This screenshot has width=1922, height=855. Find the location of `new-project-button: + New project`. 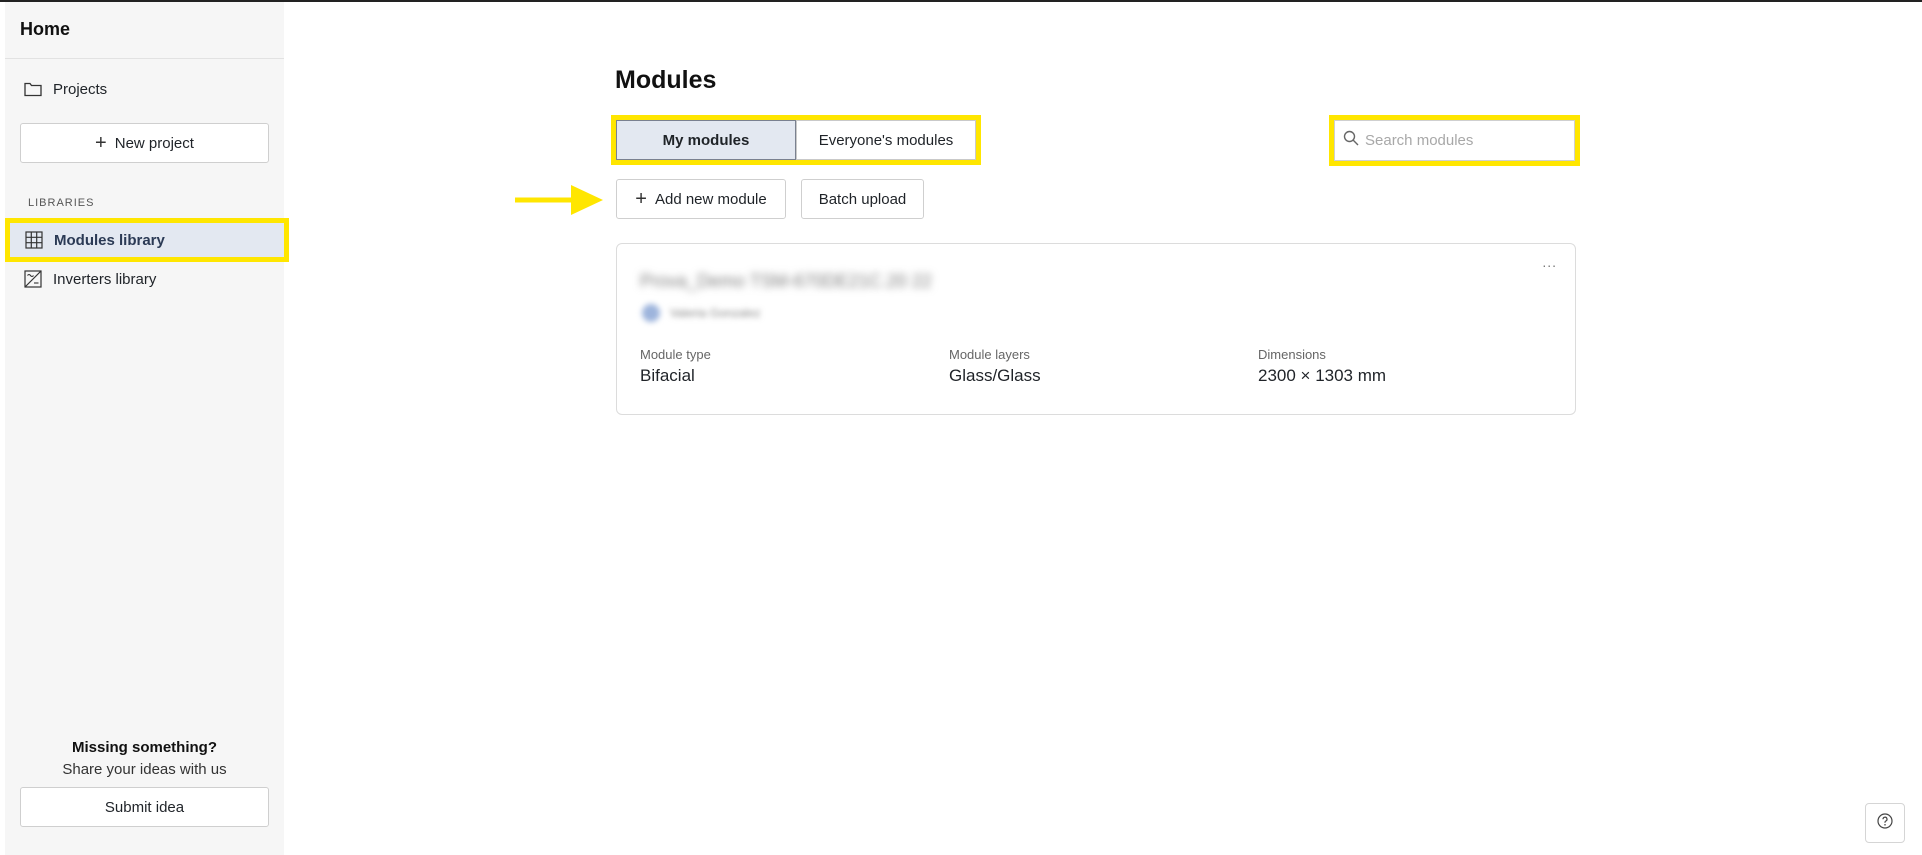

new-project-button: + New project is located at coordinates (144, 143).